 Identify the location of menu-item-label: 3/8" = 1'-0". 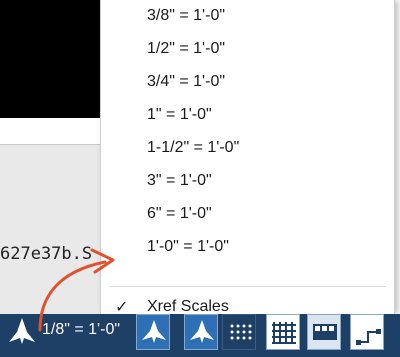
(186, 15).